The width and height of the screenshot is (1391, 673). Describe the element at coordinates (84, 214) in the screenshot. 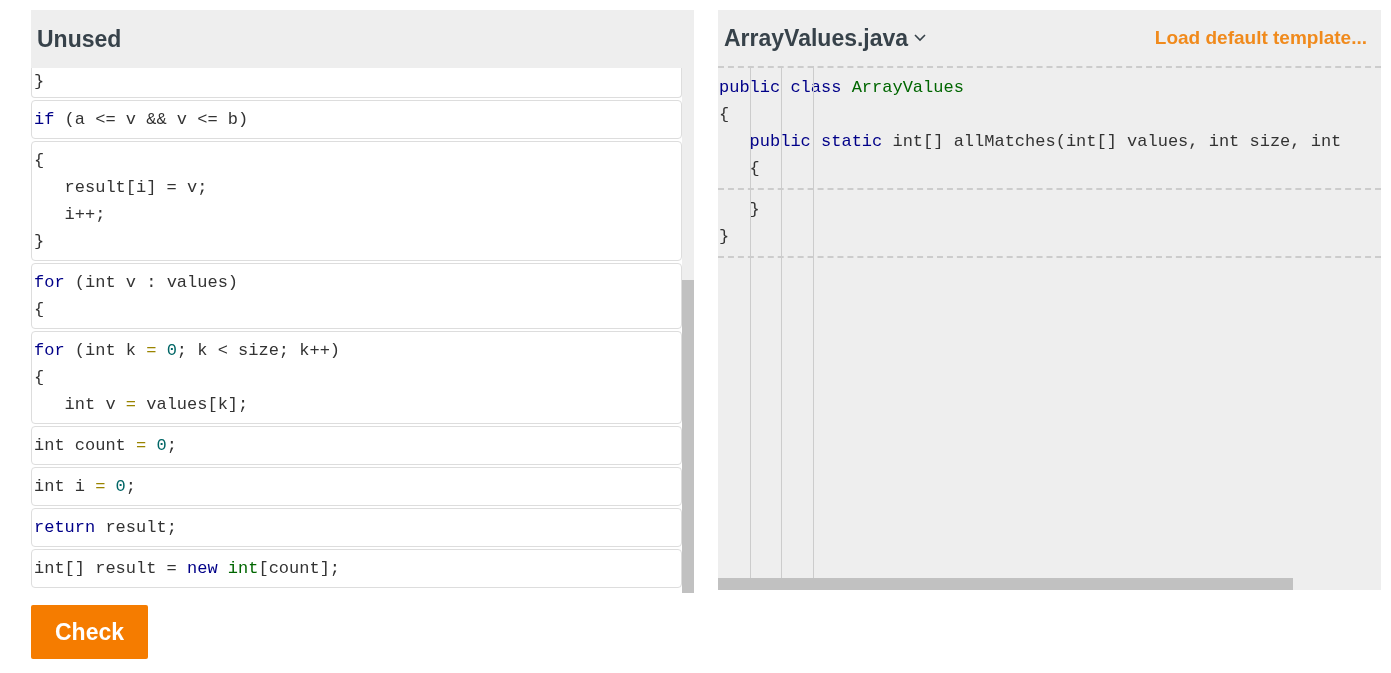

I see `code-token: i++;` at that location.